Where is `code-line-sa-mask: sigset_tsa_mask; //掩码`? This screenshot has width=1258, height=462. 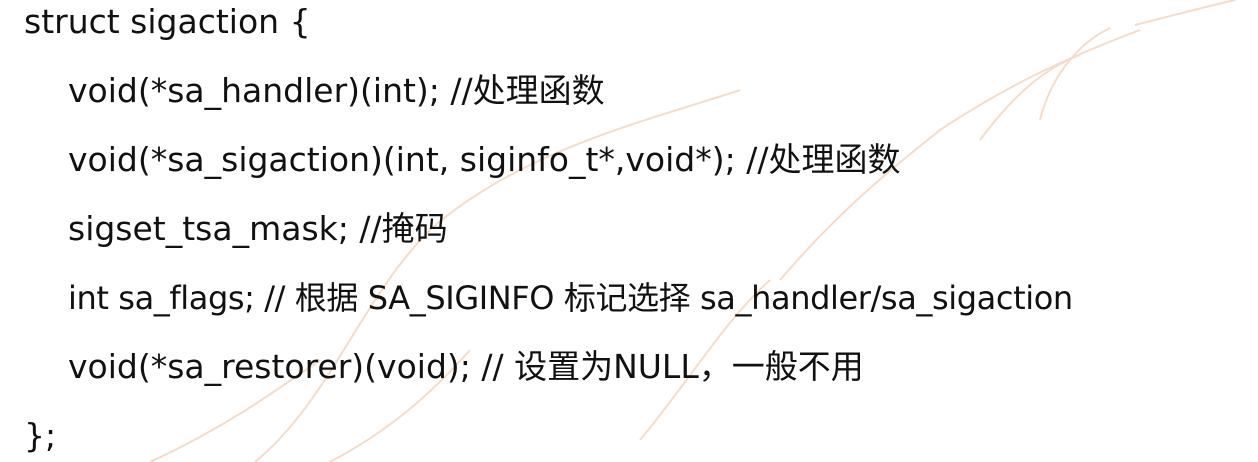 code-line-sa-mask: sigset_tsa_mask; //掩码 is located at coordinates (258, 228).